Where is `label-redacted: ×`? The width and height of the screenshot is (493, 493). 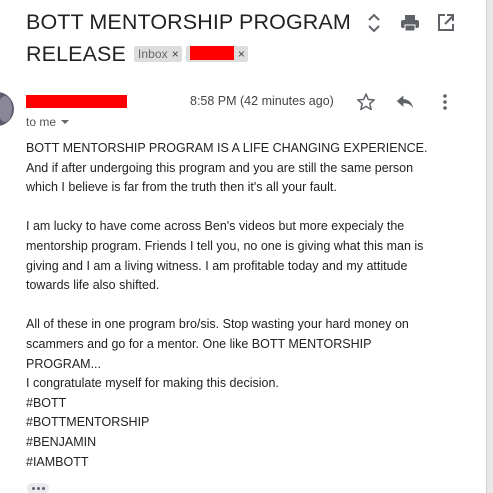 label-redacted: × is located at coordinates (216, 54).